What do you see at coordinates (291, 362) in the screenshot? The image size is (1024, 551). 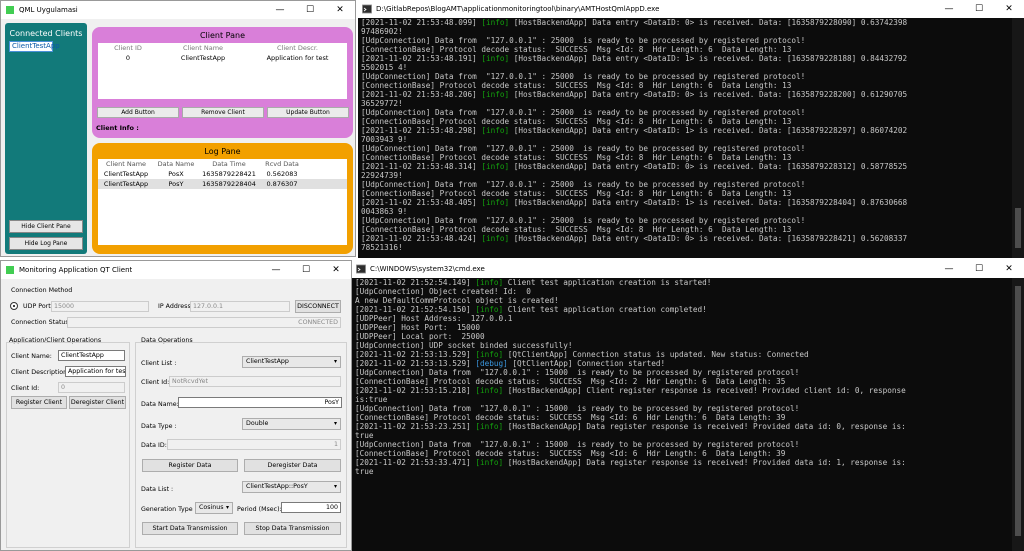 I see `client-list-dropdown: ClientTestApp ▾` at bounding box center [291, 362].